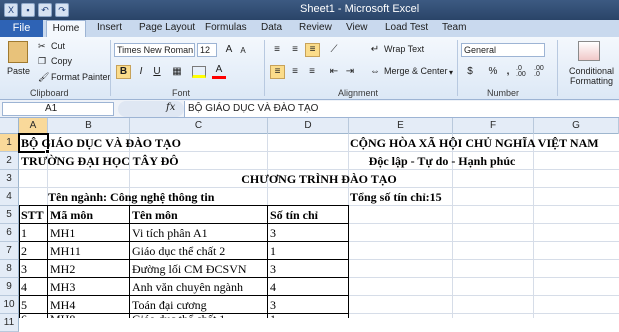 Image resolution: width=619 pixels, height=332 pixels. Describe the element at coordinates (154, 50) in the screenshot. I see `font-name-combo: Times New Roman` at that location.